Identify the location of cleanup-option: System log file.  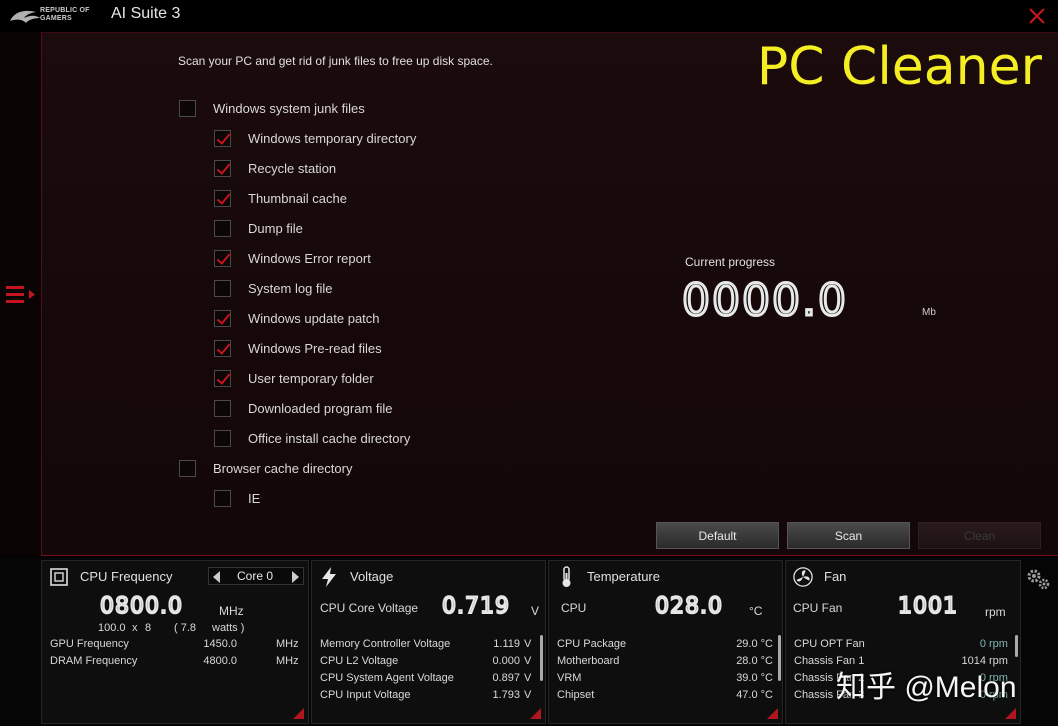
(273, 288).